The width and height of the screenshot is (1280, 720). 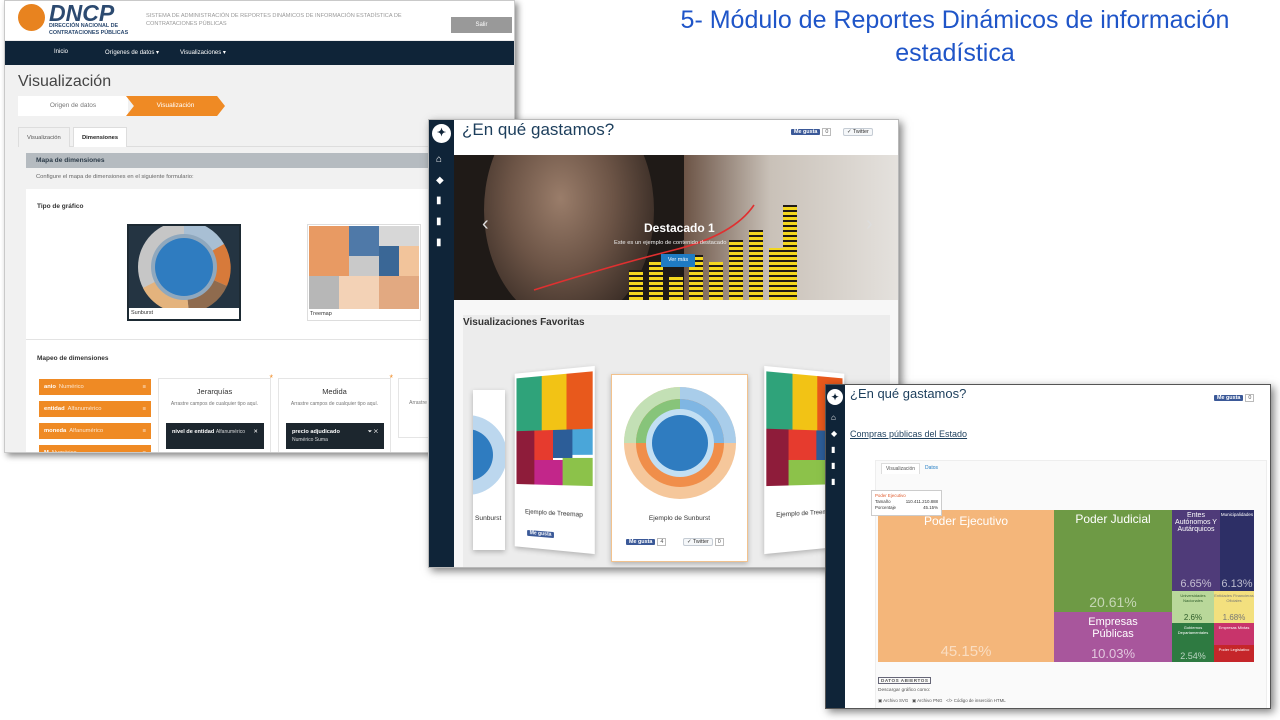 What do you see at coordinates (554, 460) in the screenshot?
I see `card-treemap-1: Ejemplo de Treemap Me gusta` at bounding box center [554, 460].